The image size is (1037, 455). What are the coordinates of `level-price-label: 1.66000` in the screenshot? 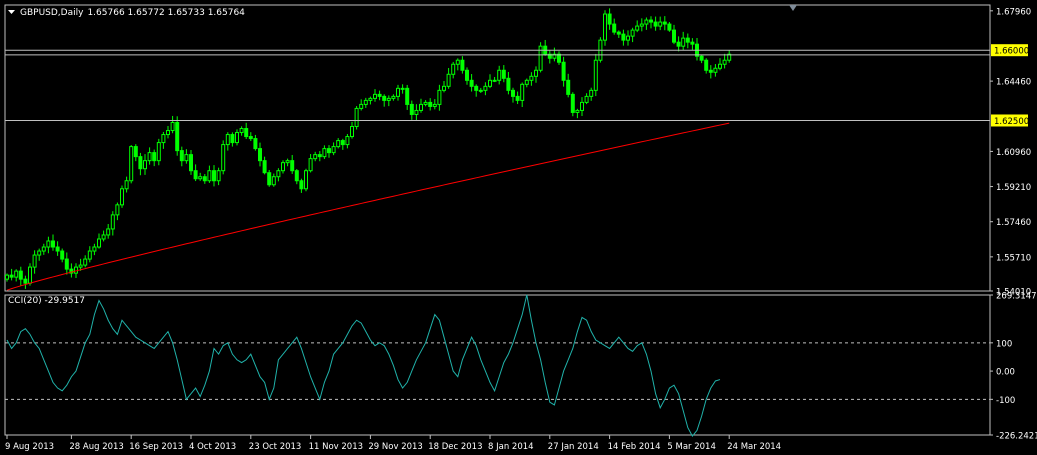 It's located at (1011, 52).